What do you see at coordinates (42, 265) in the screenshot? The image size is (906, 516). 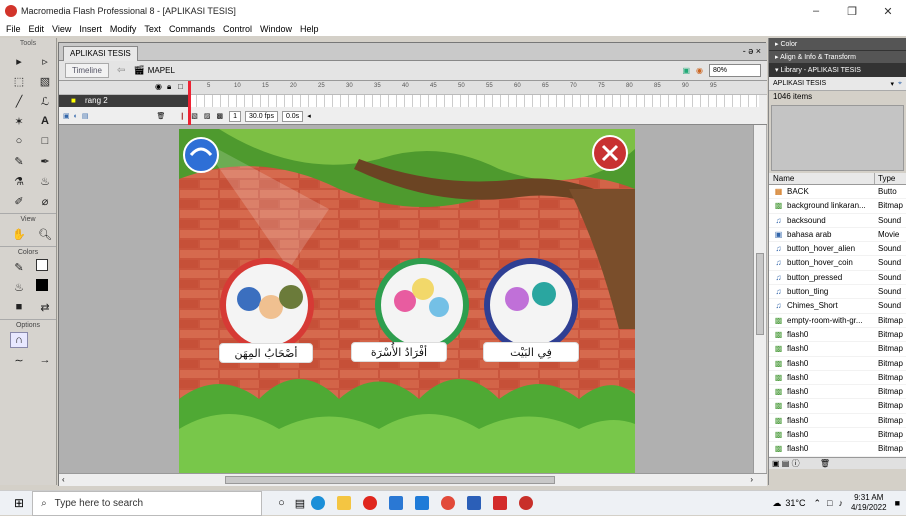 I see `stroke-swatch` at bounding box center [42, 265].